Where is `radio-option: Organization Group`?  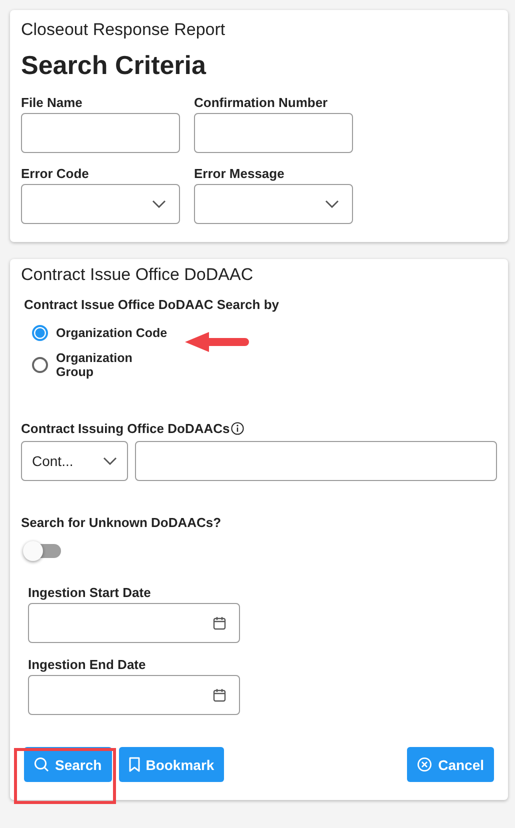
radio-option: Organization Group is located at coordinates (112, 365).